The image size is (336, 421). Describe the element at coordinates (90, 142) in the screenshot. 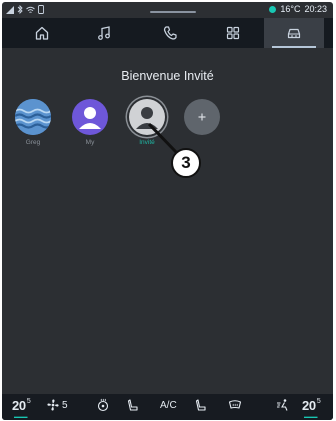

I see `profile-label: My` at that location.